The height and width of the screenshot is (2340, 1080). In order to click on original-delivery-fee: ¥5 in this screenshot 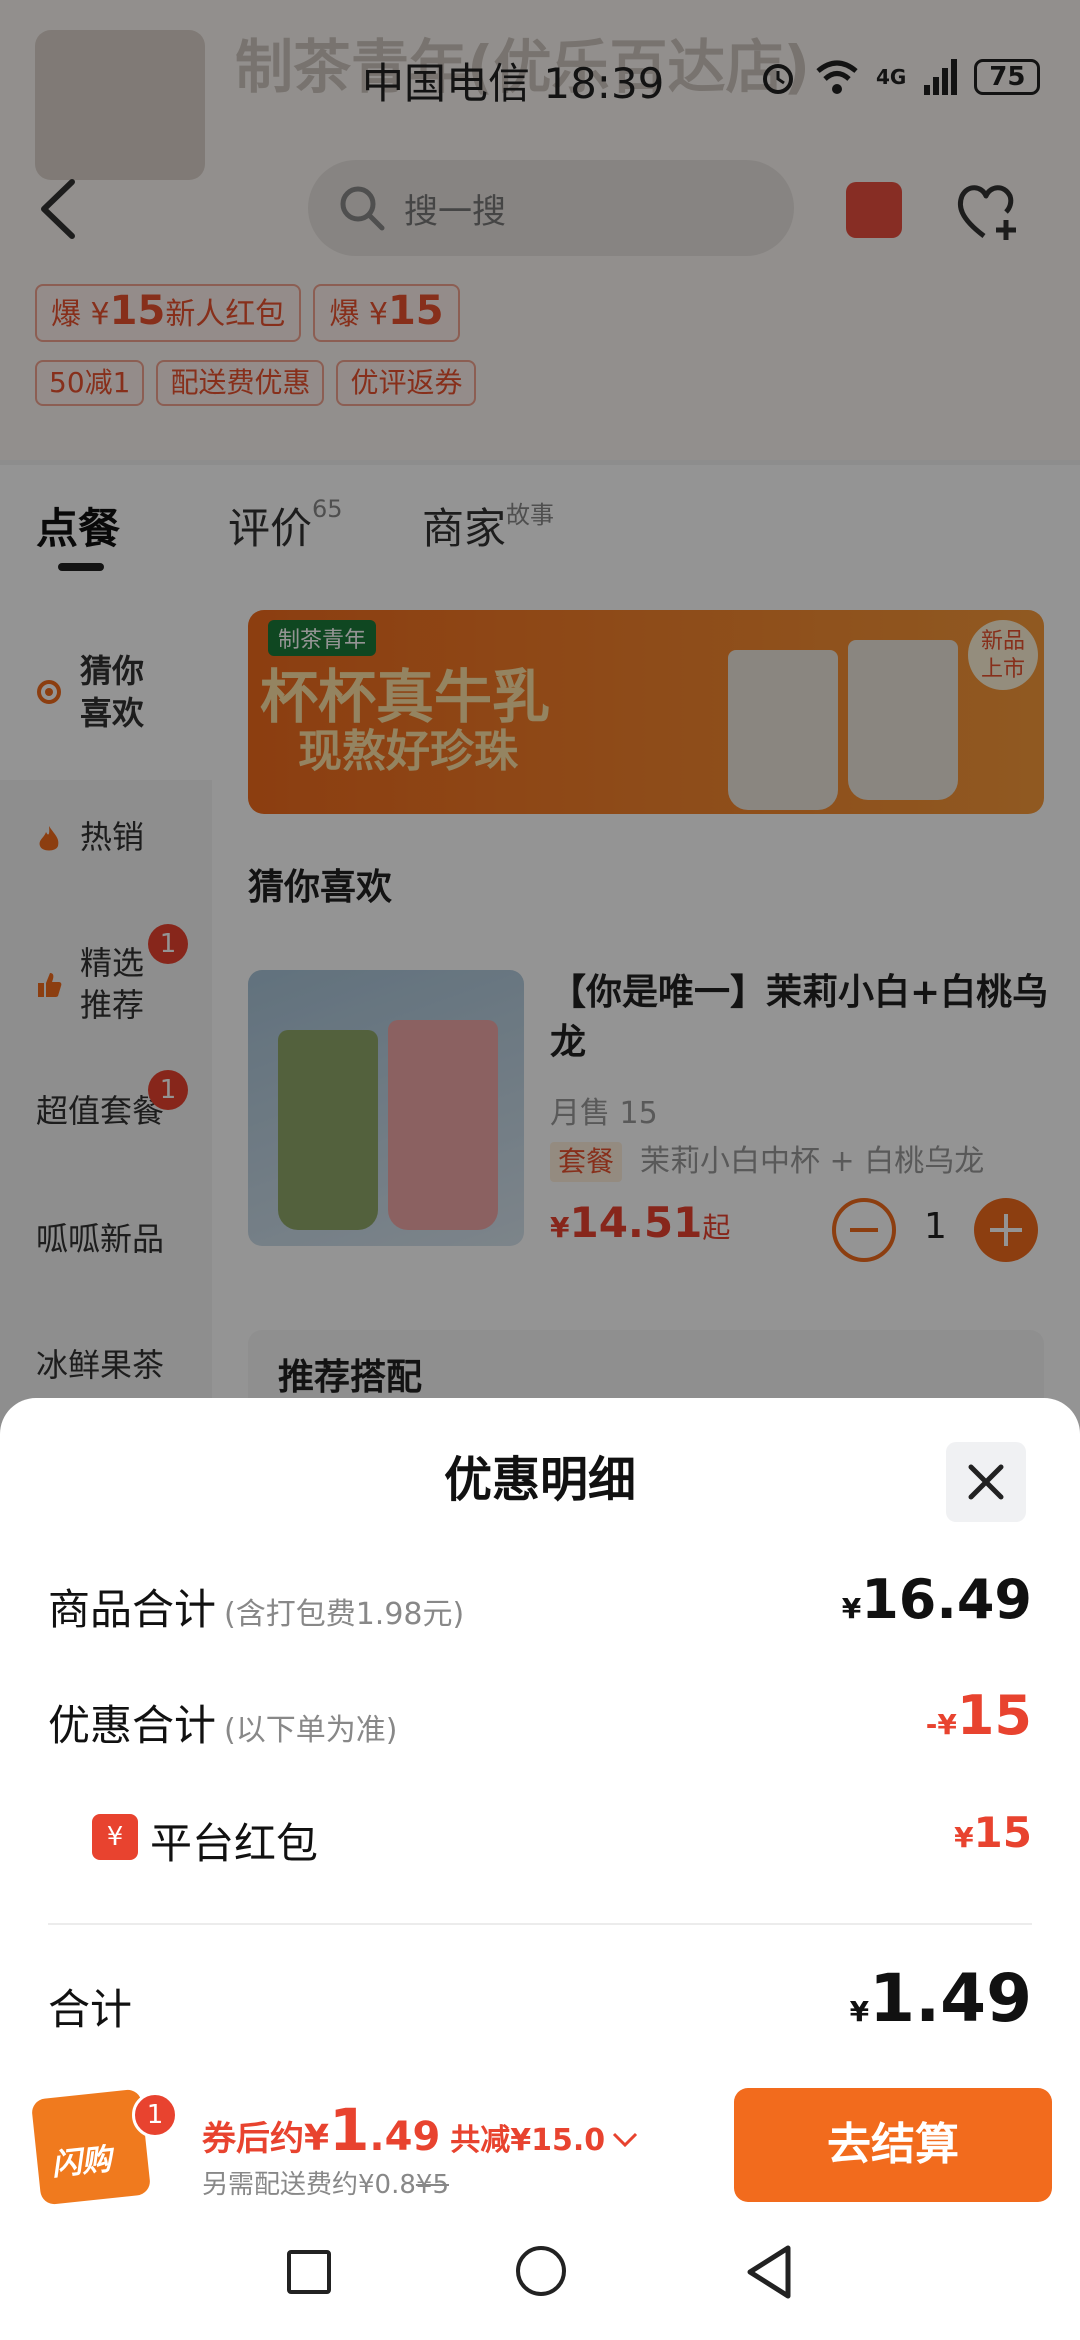, I will do `click(432, 2185)`.